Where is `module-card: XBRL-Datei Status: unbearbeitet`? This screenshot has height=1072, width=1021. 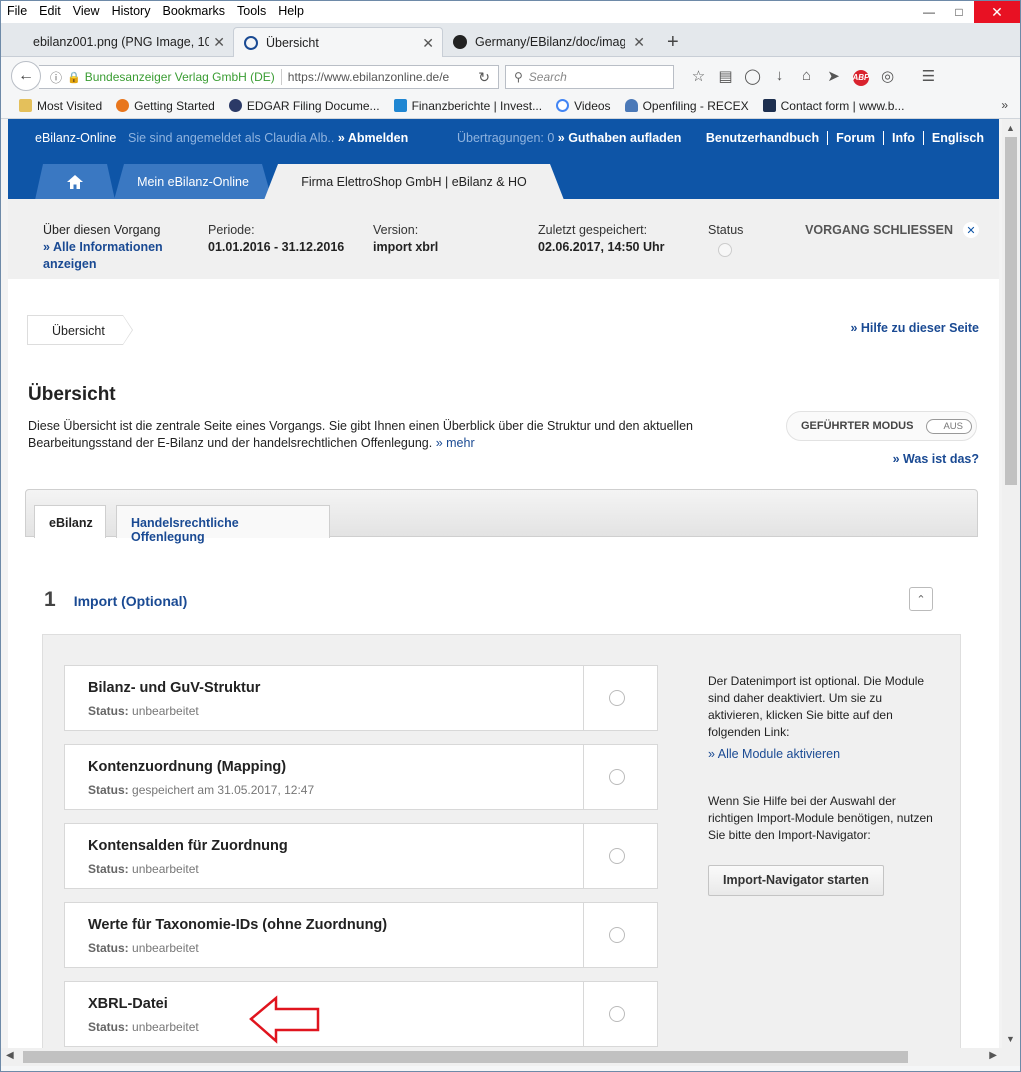 module-card: XBRL-Datei Status: unbearbeitet is located at coordinates (361, 1014).